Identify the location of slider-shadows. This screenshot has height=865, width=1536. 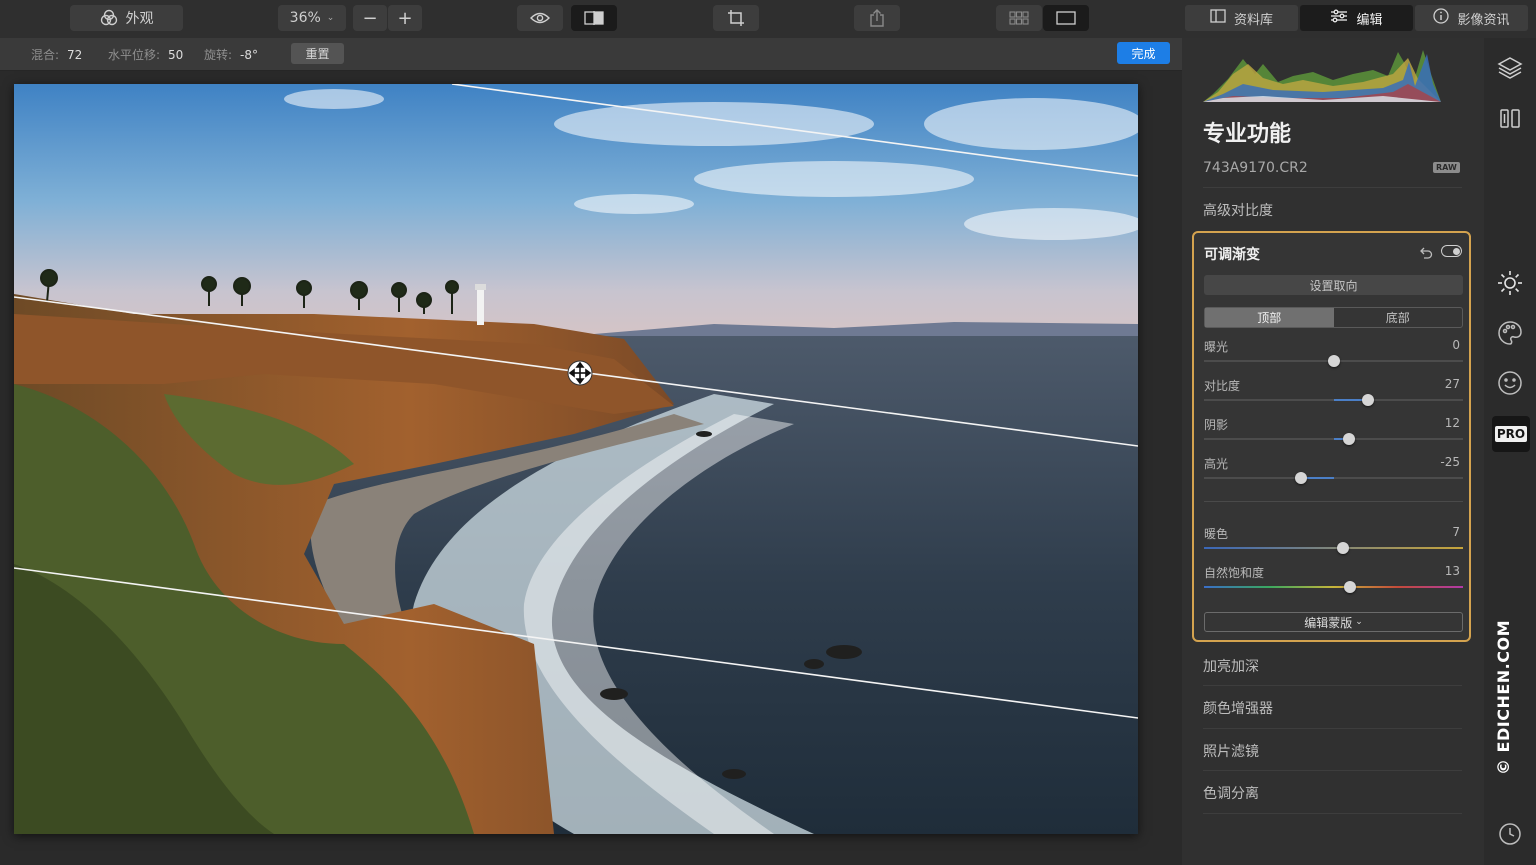
(1333, 439).